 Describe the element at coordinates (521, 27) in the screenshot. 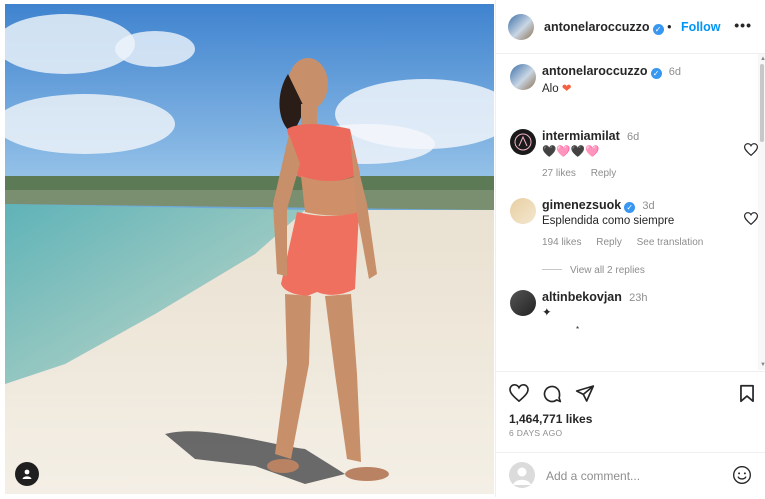

I see `author-avatar` at that location.